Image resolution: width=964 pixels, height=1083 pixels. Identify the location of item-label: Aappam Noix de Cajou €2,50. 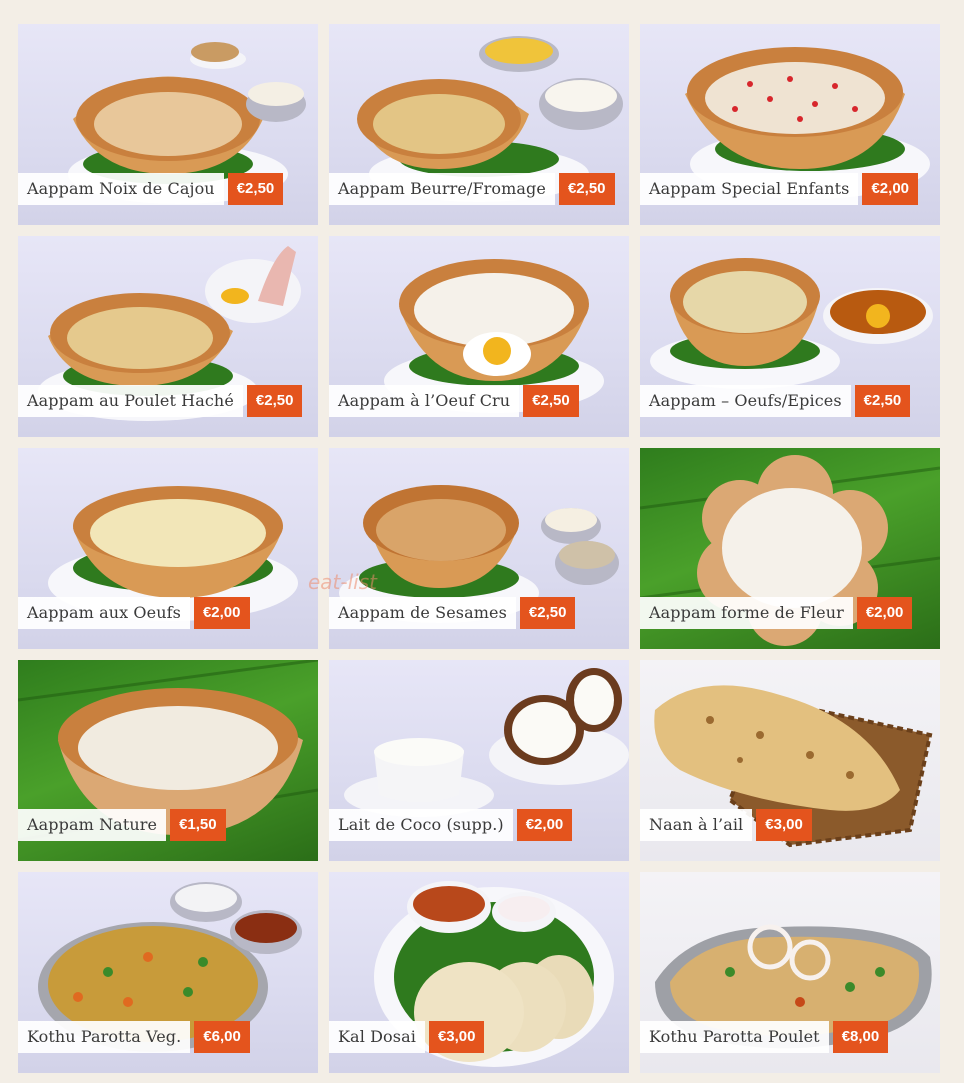
(151, 189).